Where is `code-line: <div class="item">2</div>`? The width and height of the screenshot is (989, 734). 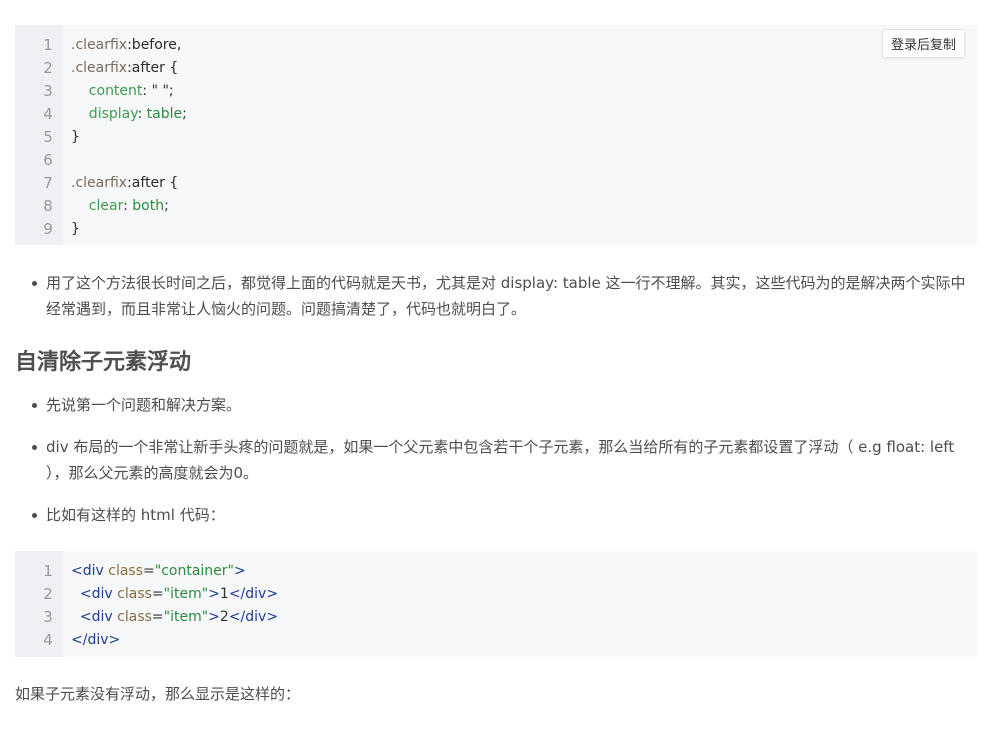 code-line: <div class="item">2</div> is located at coordinates (524, 617).